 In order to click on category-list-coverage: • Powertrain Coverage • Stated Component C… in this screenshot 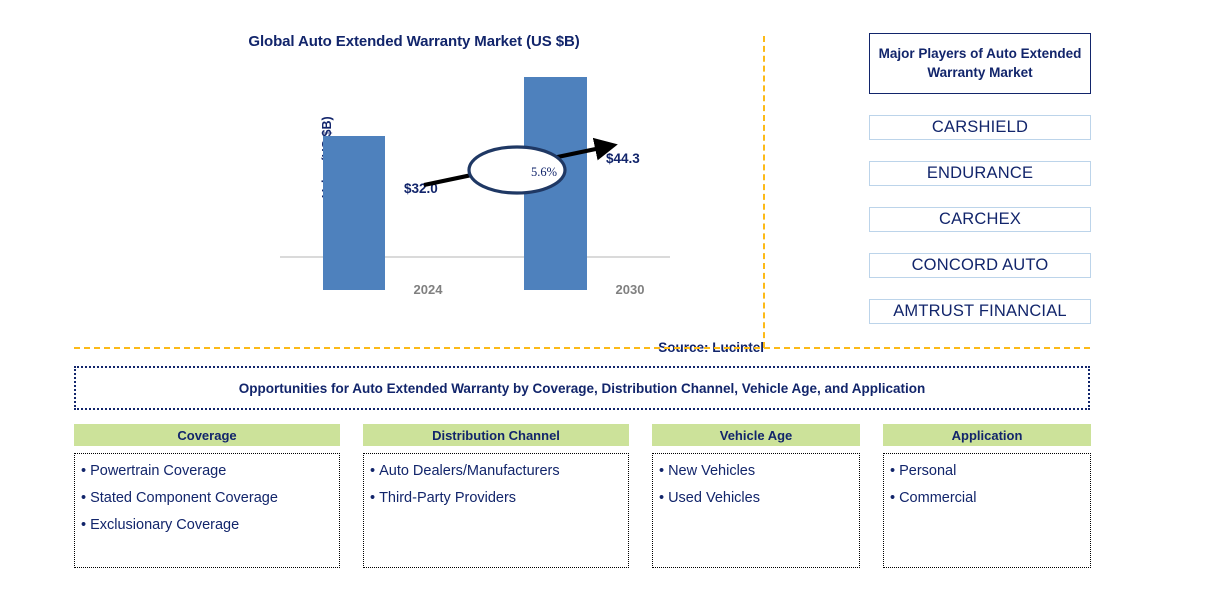, I will do `click(207, 510)`.